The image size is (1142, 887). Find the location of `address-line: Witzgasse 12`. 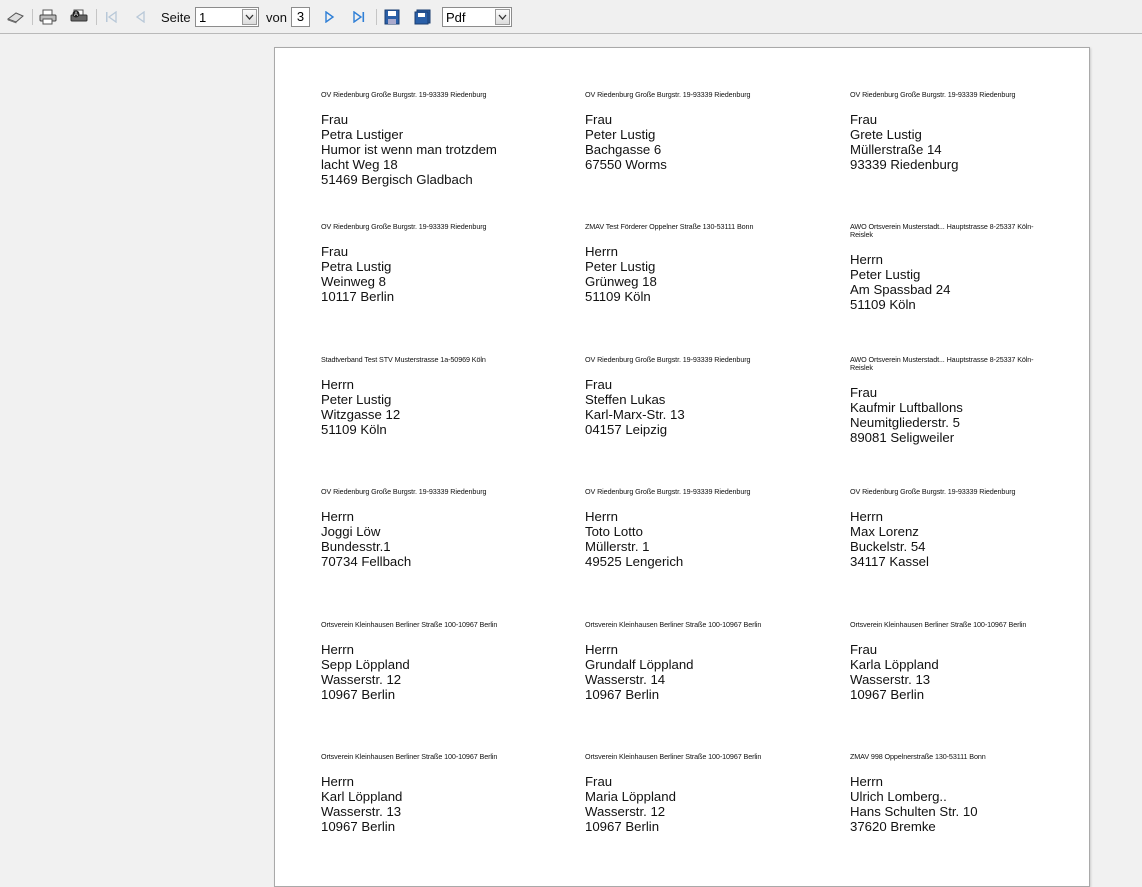

address-line: Witzgasse 12 is located at coordinates (361, 414).